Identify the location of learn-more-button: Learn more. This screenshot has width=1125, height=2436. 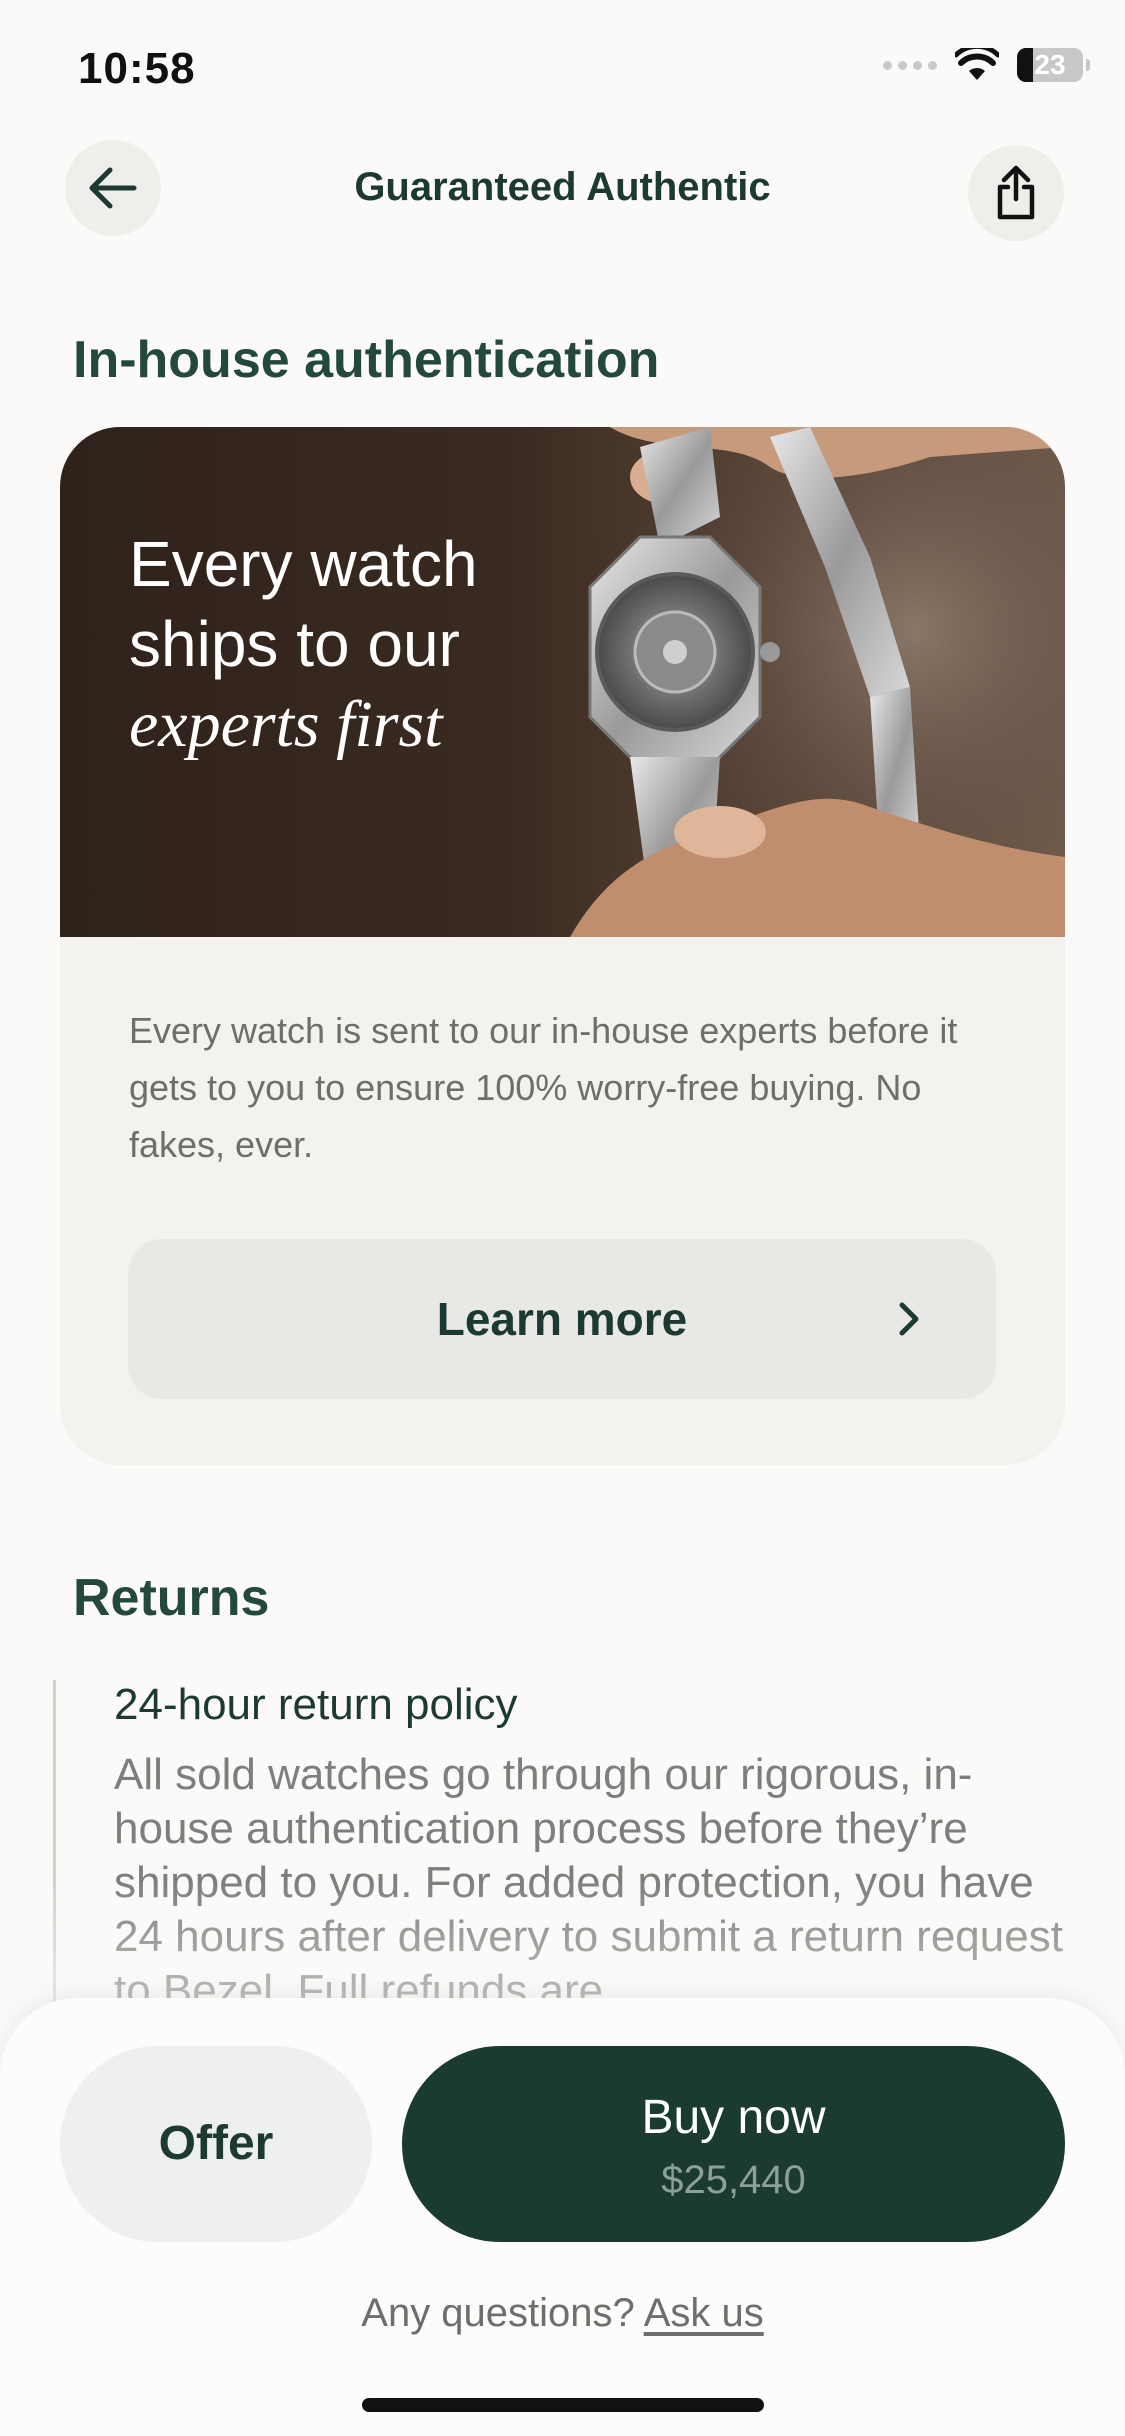
(562, 1319).